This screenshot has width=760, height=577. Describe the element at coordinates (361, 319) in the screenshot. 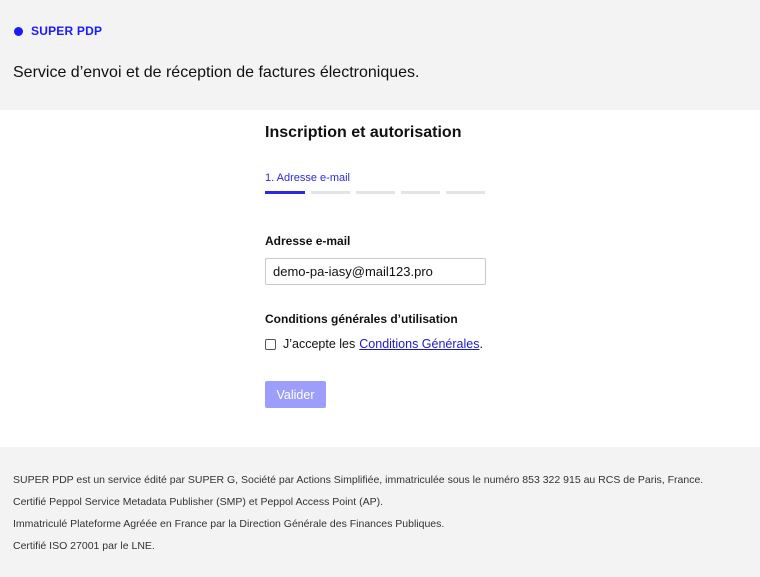

I see `cgu-title: Conditions générales d’utilisation` at that location.